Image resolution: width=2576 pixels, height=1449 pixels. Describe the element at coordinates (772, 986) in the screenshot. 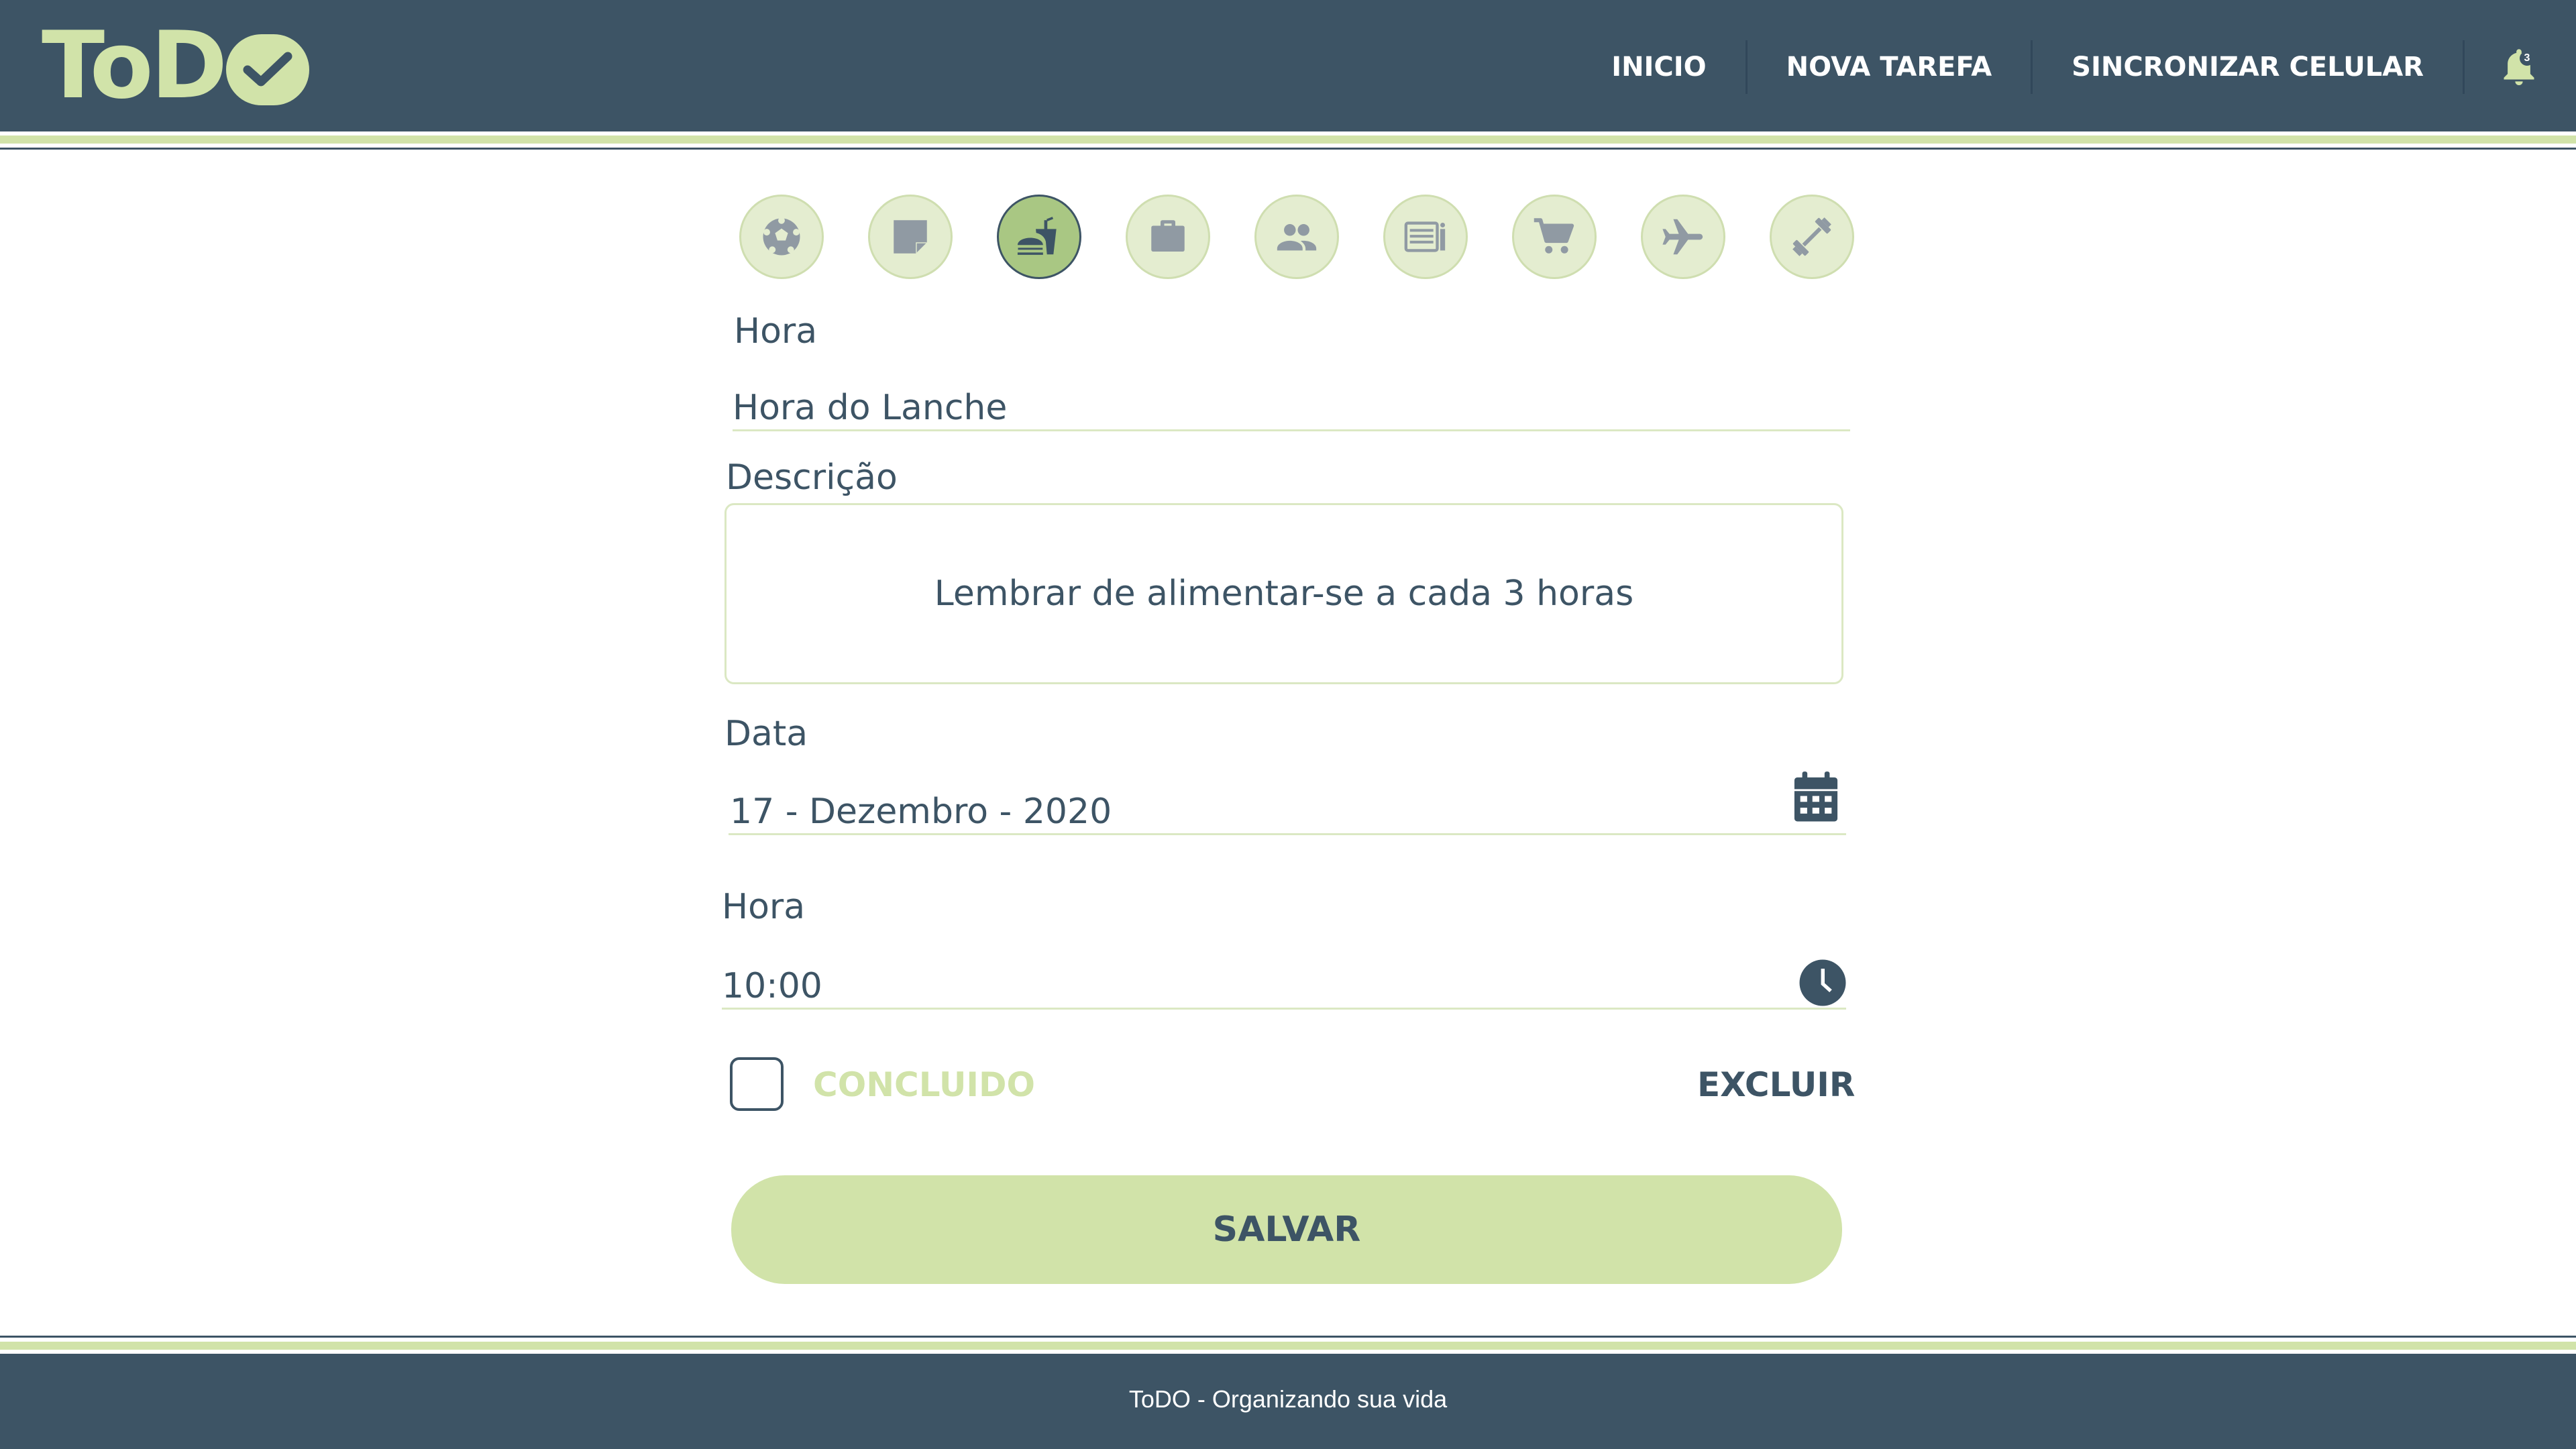

I see `time-input: 10:00` at that location.